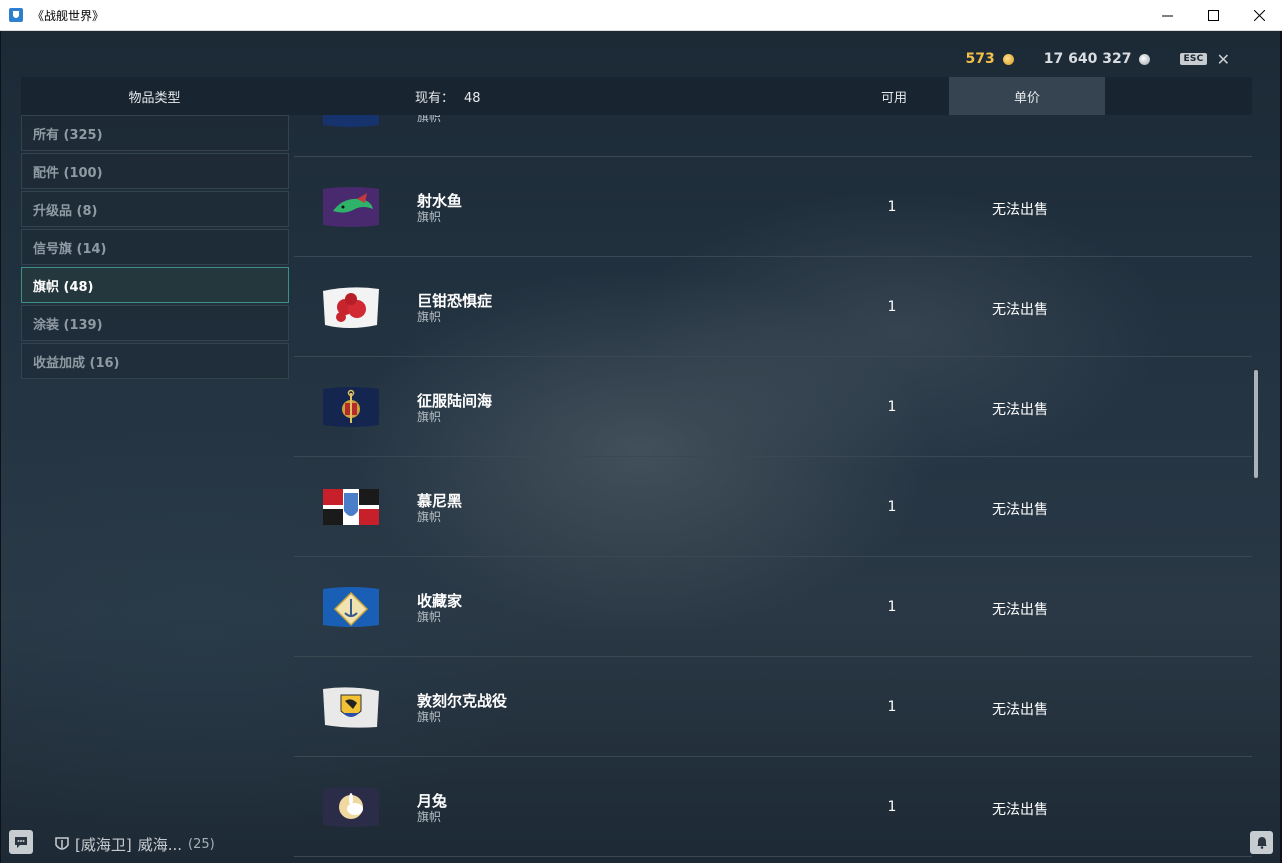  What do you see at coordinates (773, 707) in the screenshot?
I see `list-item: 敦刻尔克战役 旗帜 1 无法出售` at bounding box center [773, 707].